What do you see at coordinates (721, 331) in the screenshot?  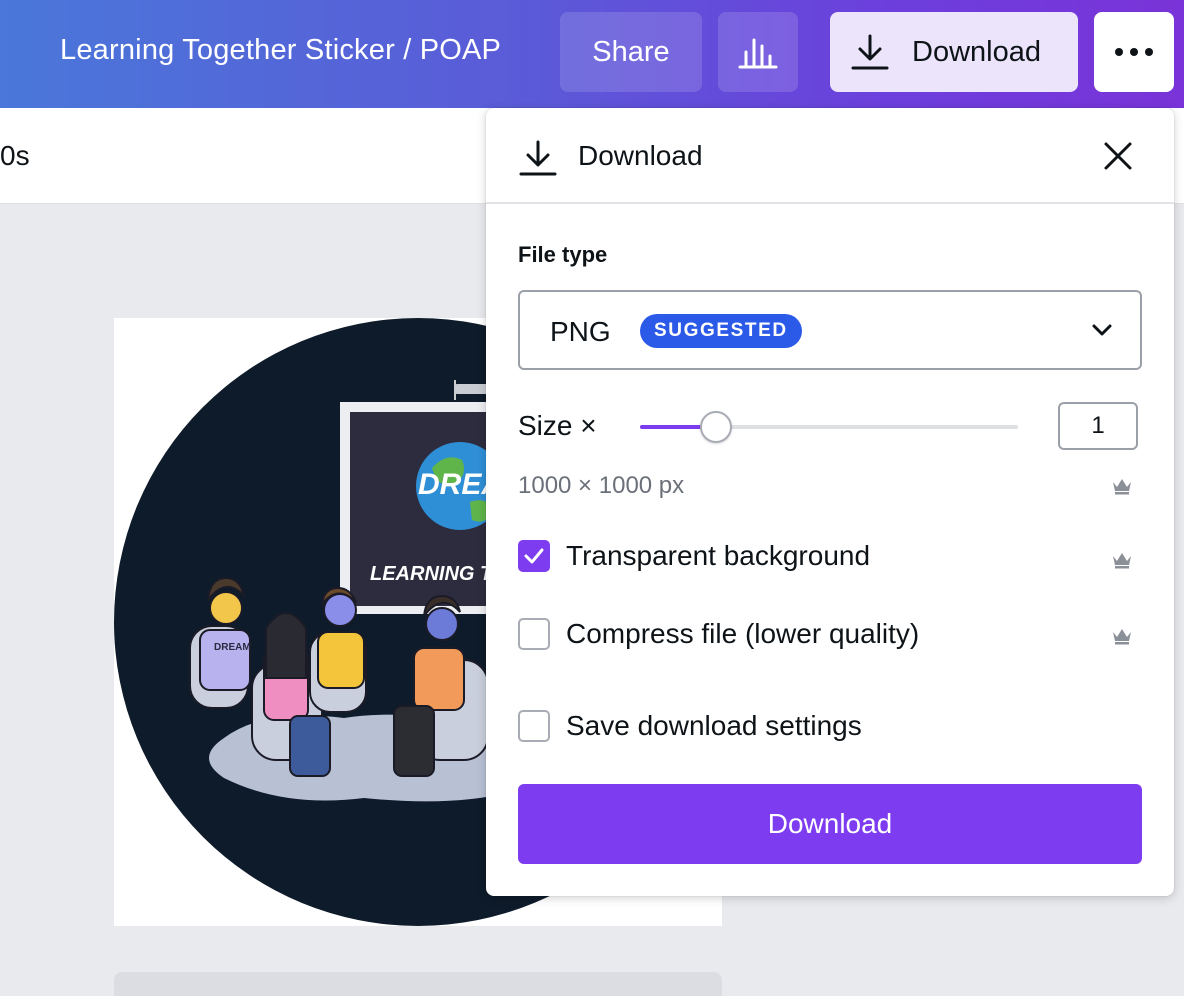 I see `suggested-badge: SUGGESTED` at bounding box center [721, 331].